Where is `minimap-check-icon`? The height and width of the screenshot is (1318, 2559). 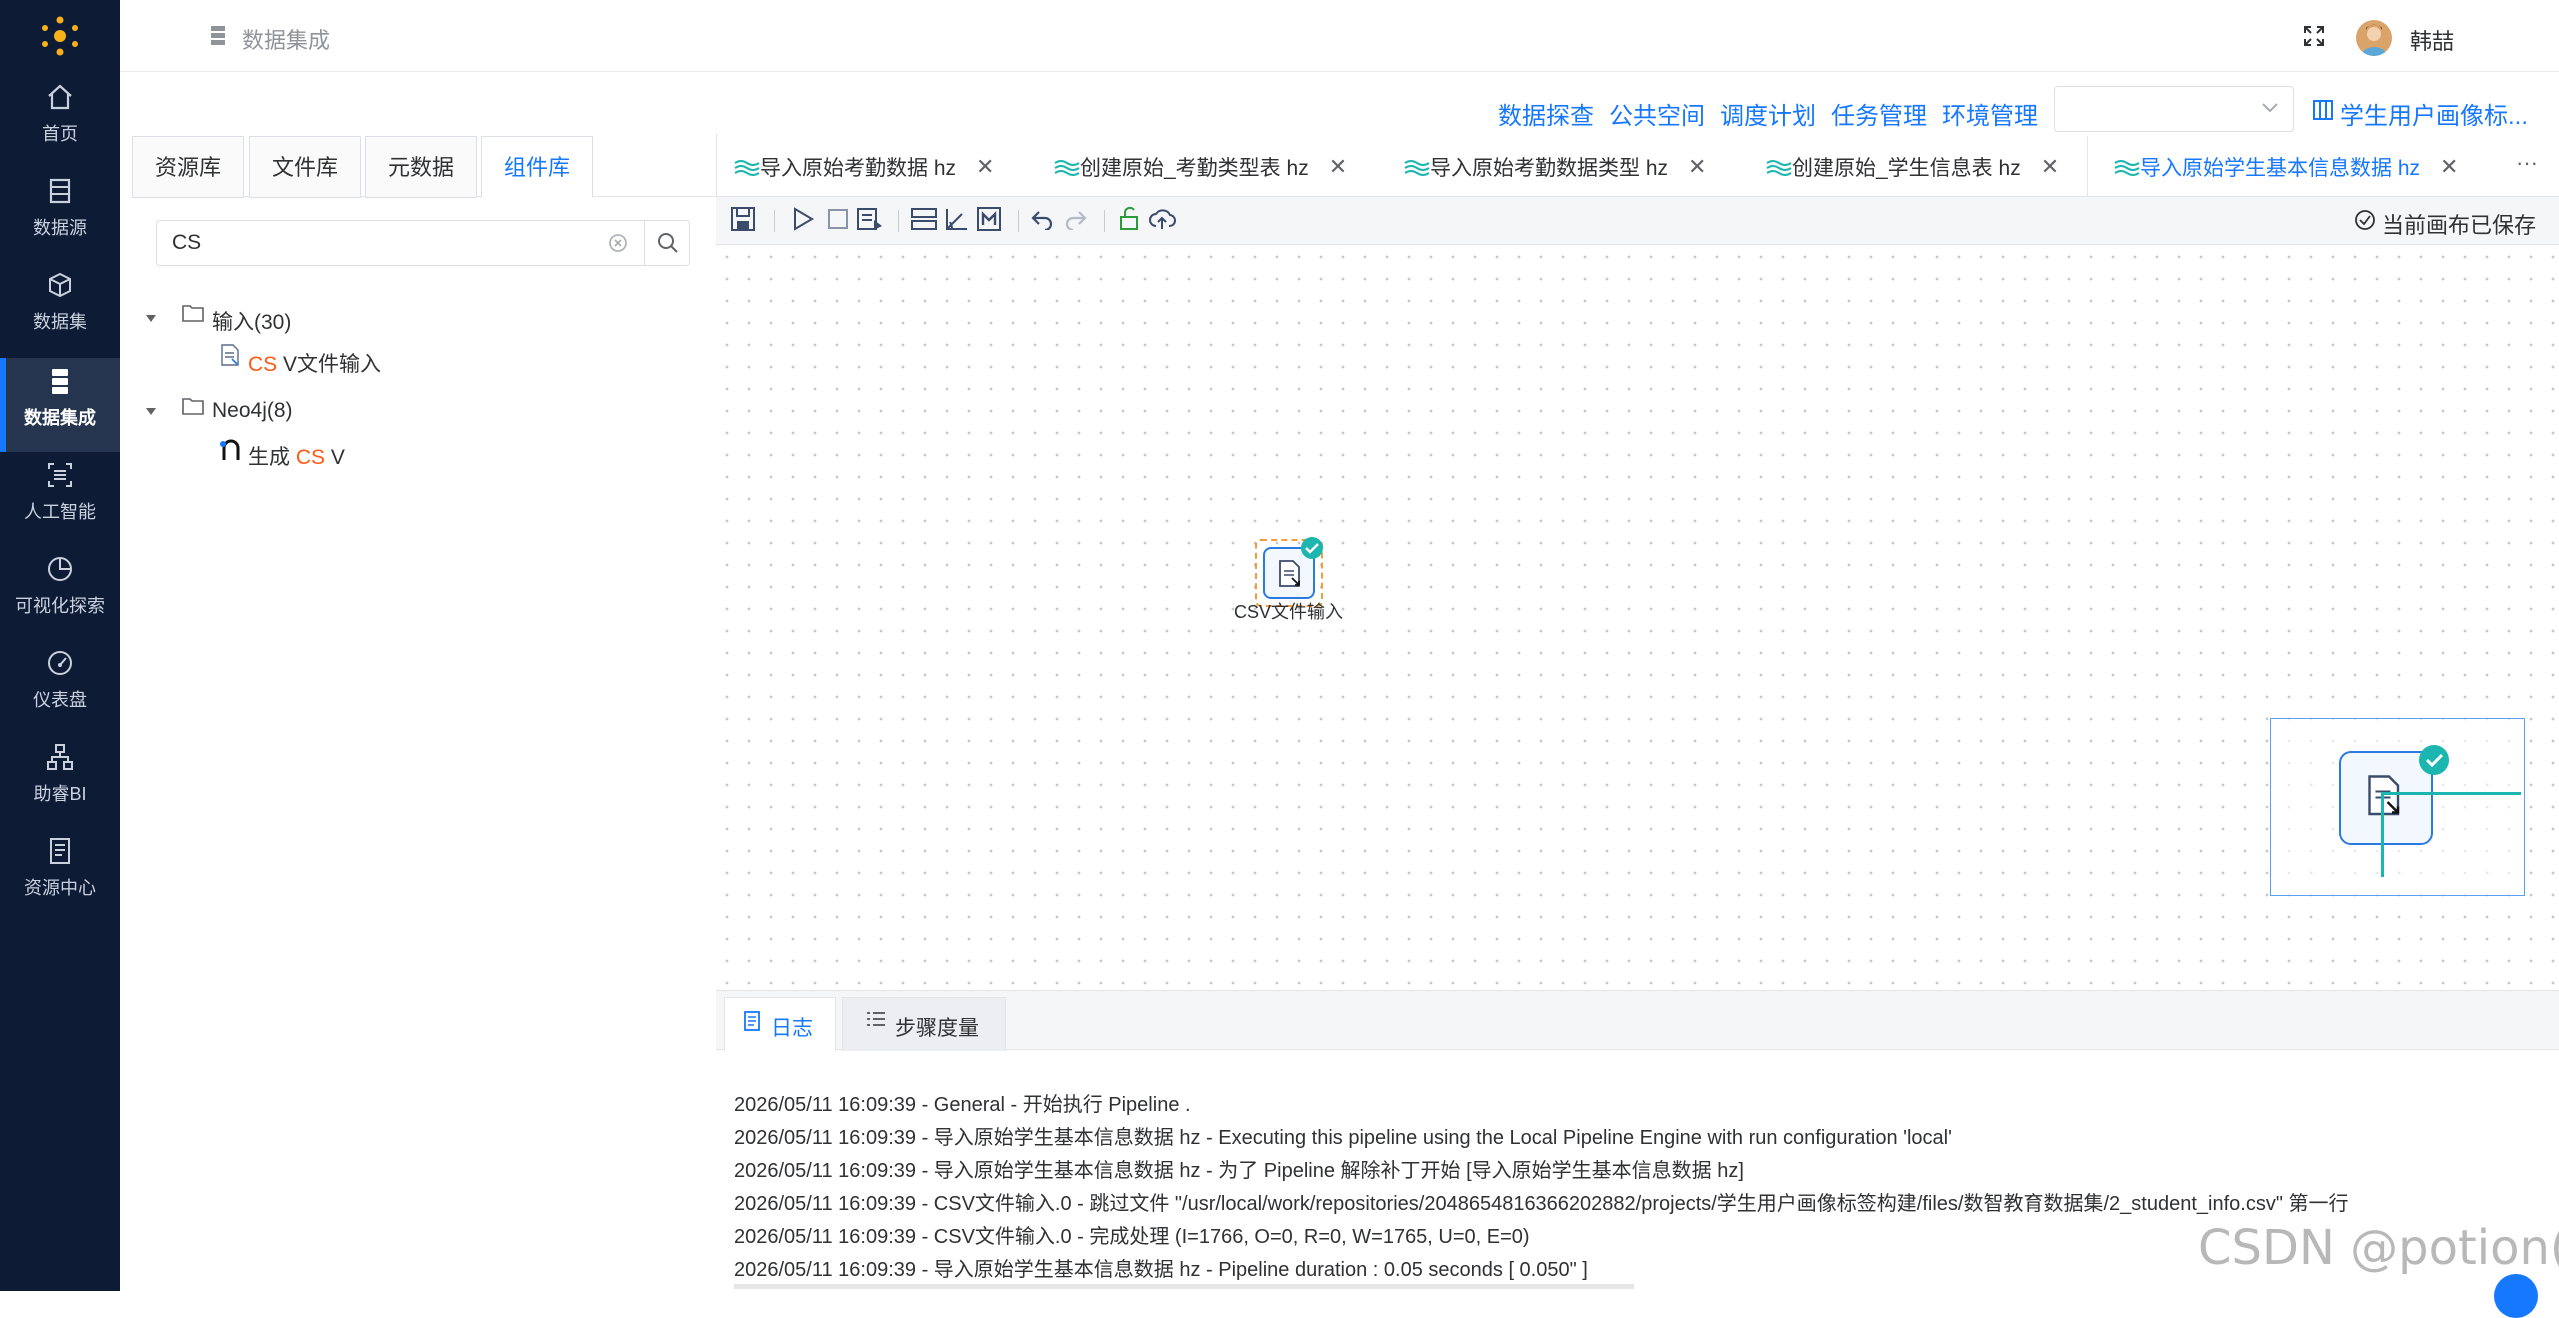
minimap-check-icon is located at coordinates (2434, 760).